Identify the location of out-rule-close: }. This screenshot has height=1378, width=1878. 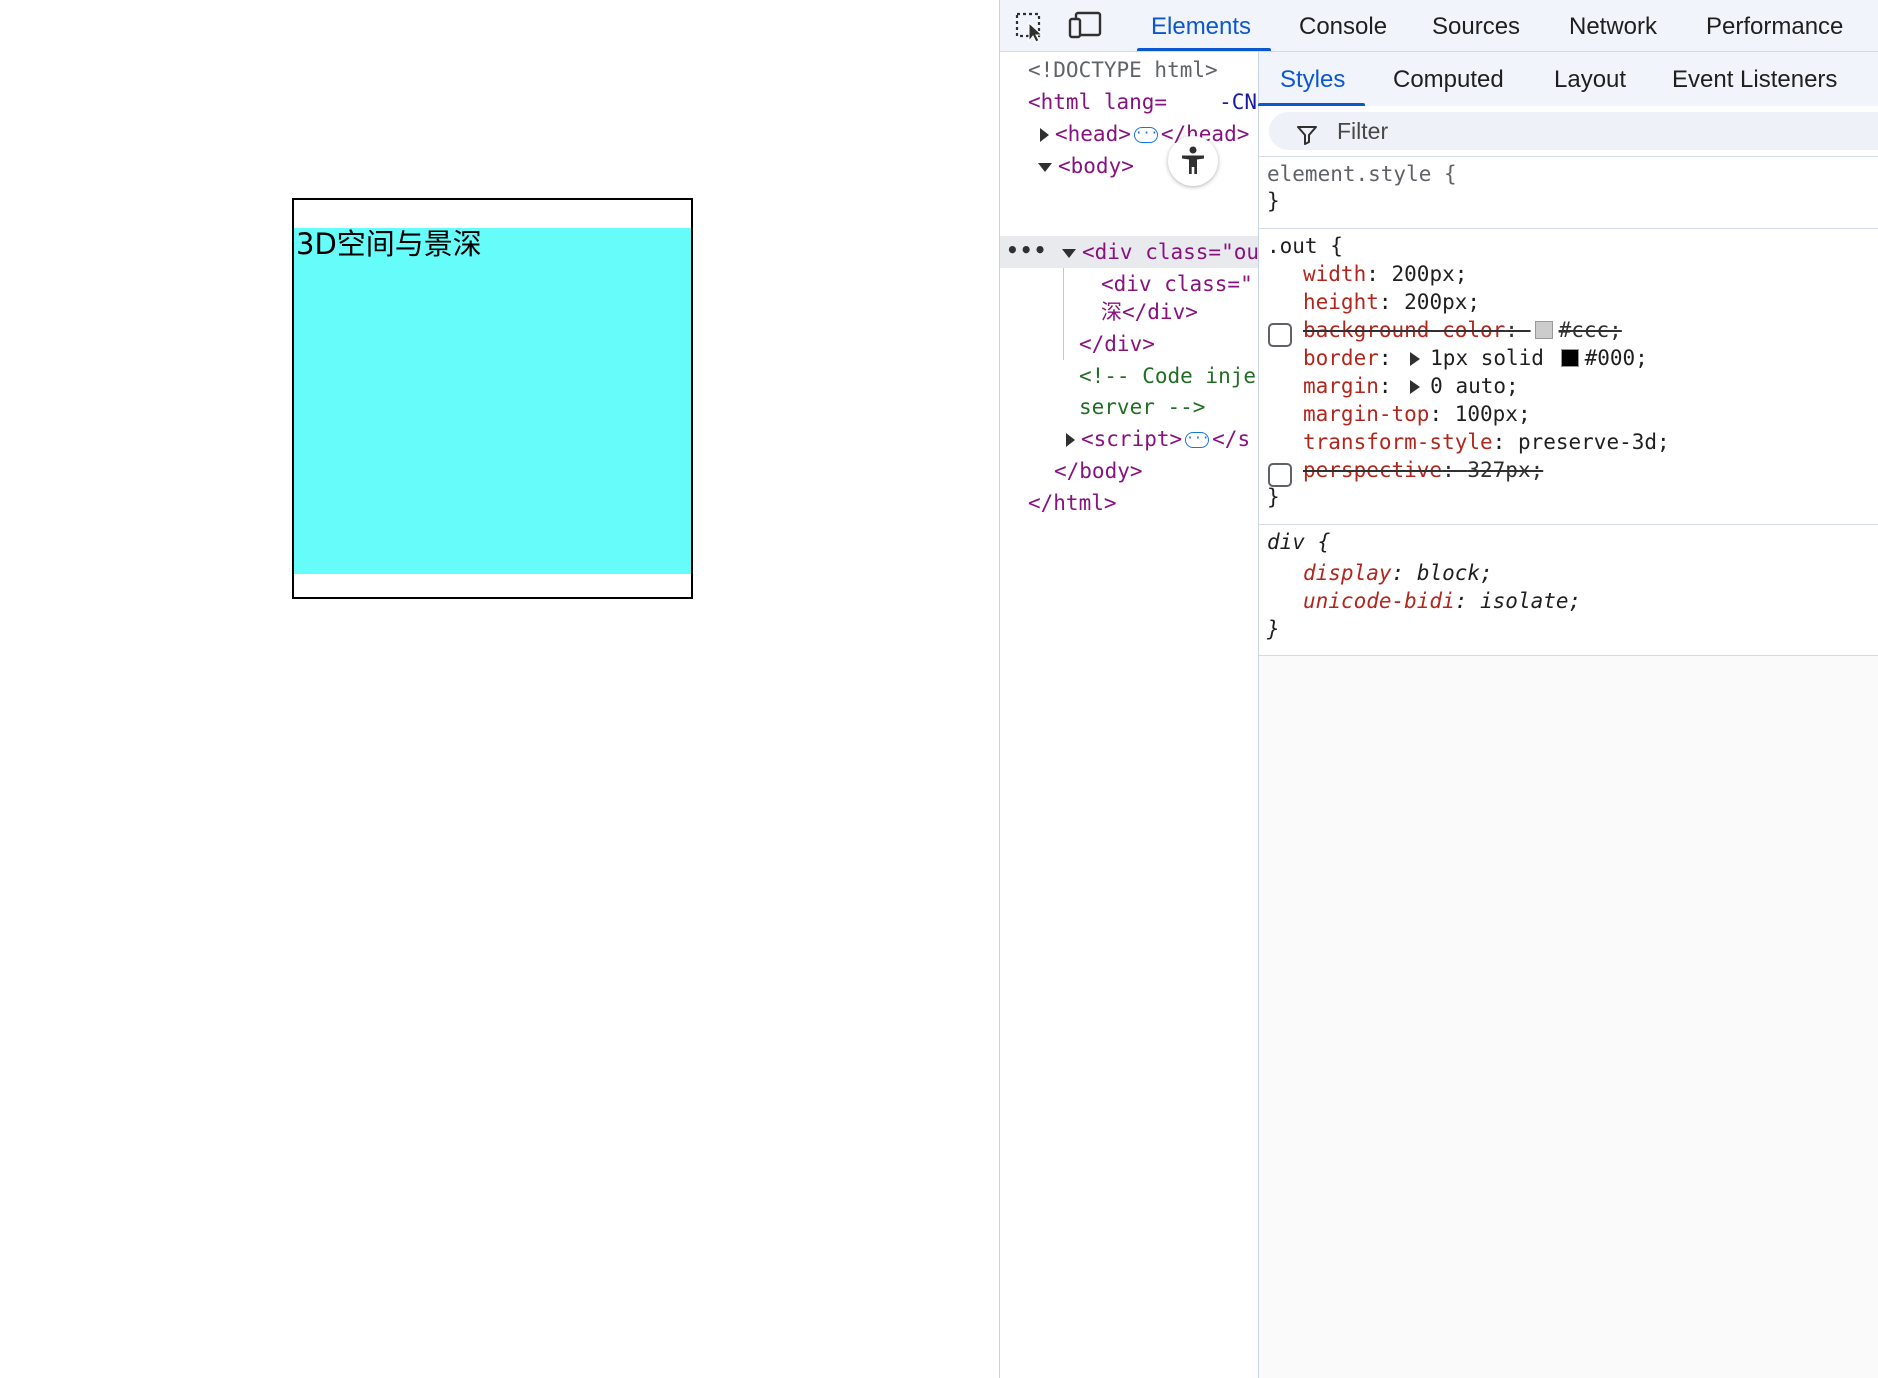
(1273, 497).